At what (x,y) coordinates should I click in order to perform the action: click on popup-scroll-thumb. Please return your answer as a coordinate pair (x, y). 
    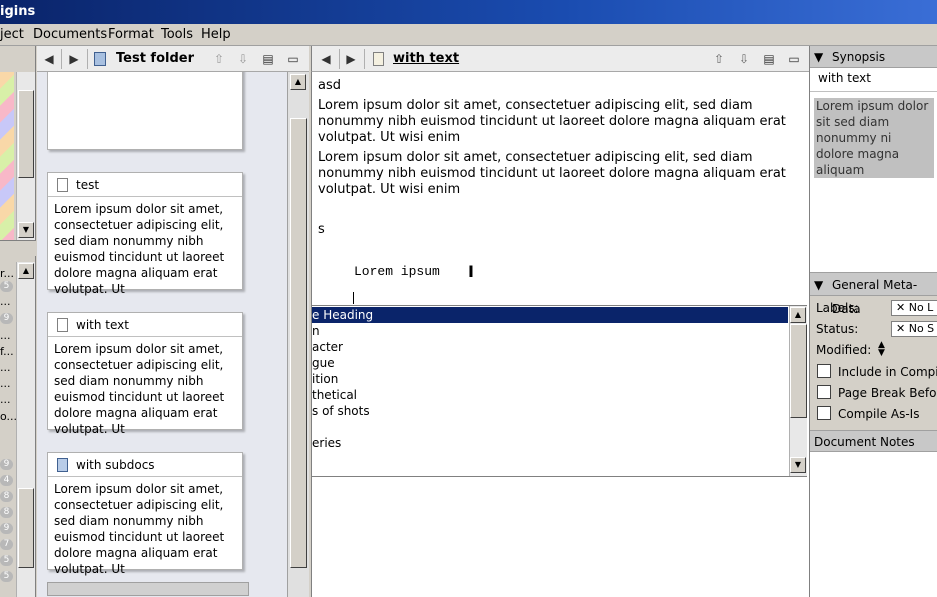
    Looking at the image, I should click on (798, 371).